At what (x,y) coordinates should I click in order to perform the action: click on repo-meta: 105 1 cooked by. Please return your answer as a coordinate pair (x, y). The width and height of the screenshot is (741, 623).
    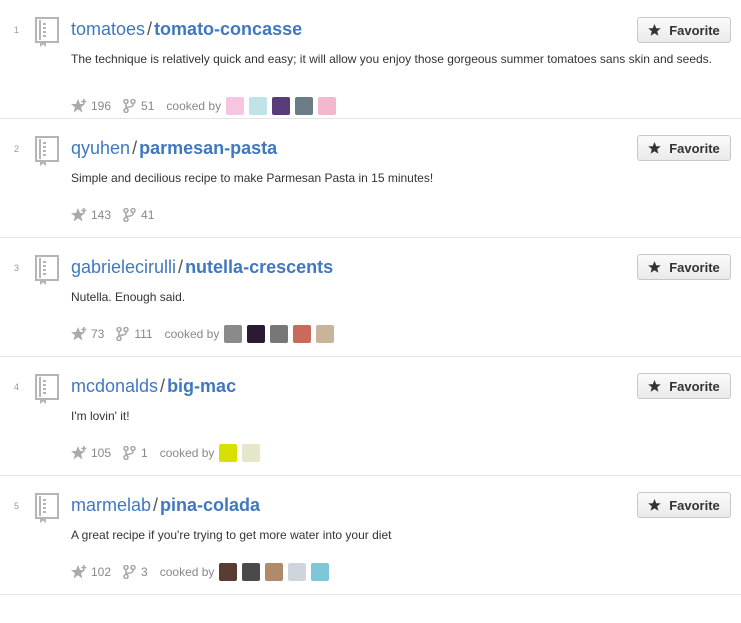
    Looking at the image, I should click on (168, 453).